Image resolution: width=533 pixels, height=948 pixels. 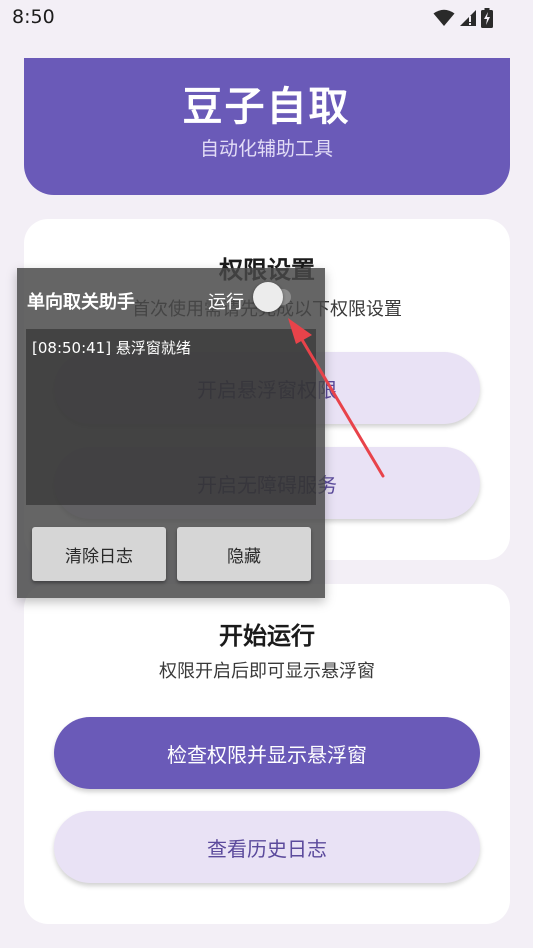 I want to click on check-permission-button: 检查权限并显示悬浮窗, so click(x=267, y=753).